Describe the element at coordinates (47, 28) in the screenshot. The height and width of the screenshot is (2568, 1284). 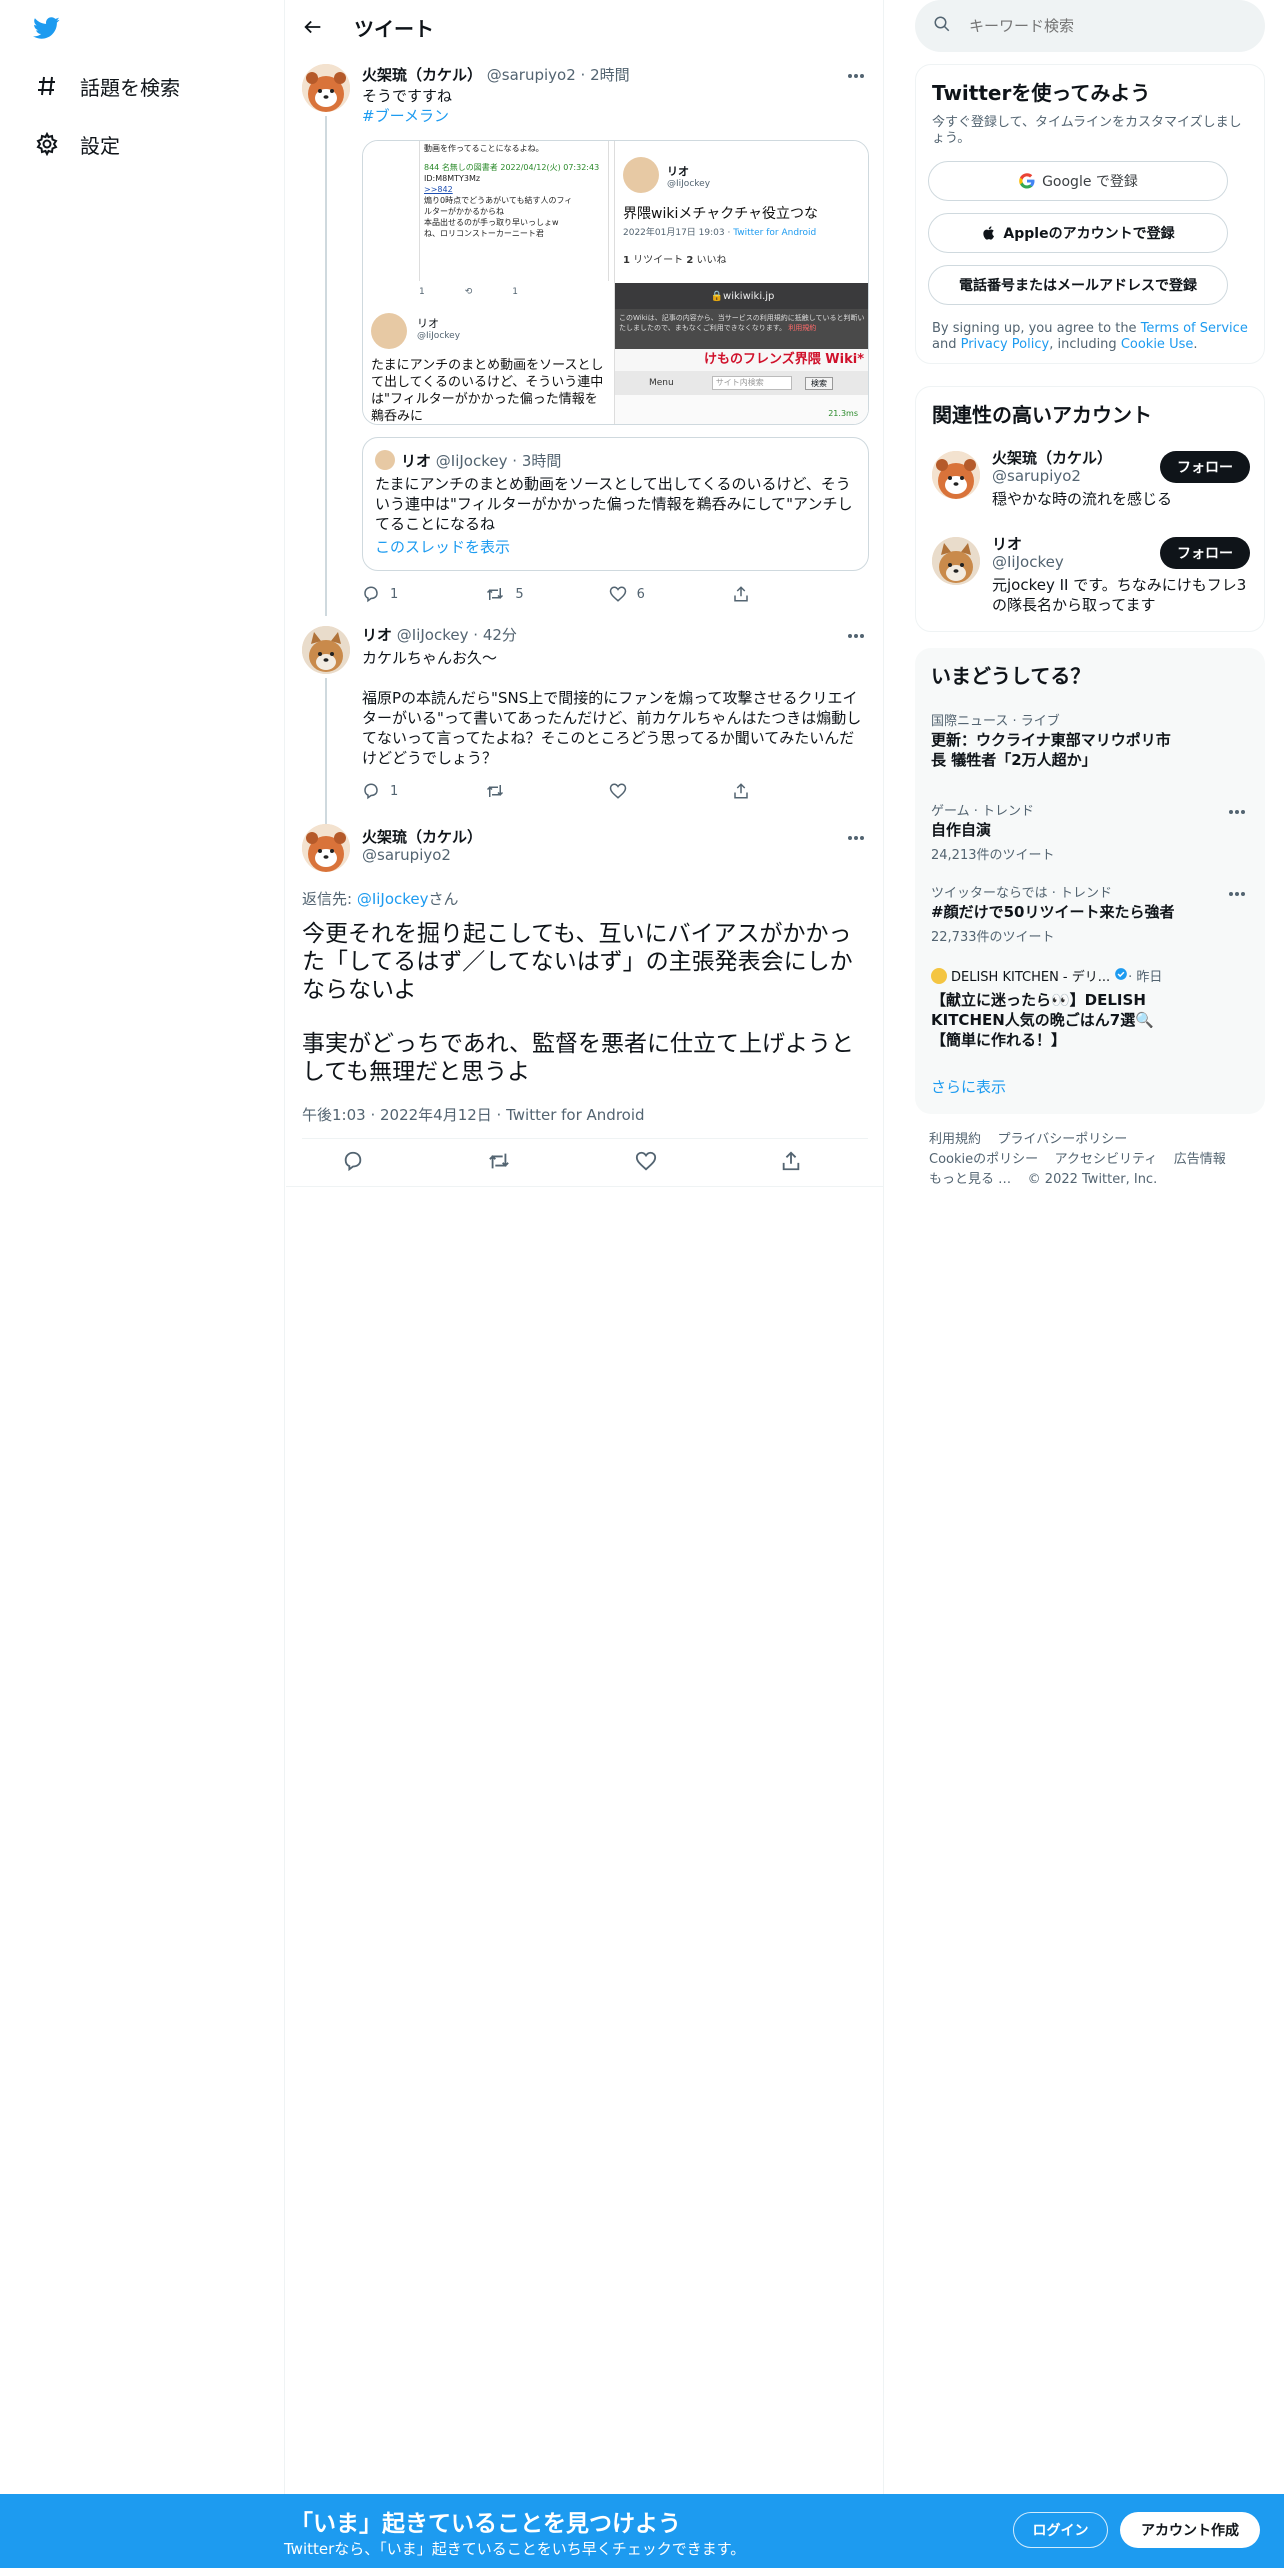
I see `twitter-logo-icon` at that location.